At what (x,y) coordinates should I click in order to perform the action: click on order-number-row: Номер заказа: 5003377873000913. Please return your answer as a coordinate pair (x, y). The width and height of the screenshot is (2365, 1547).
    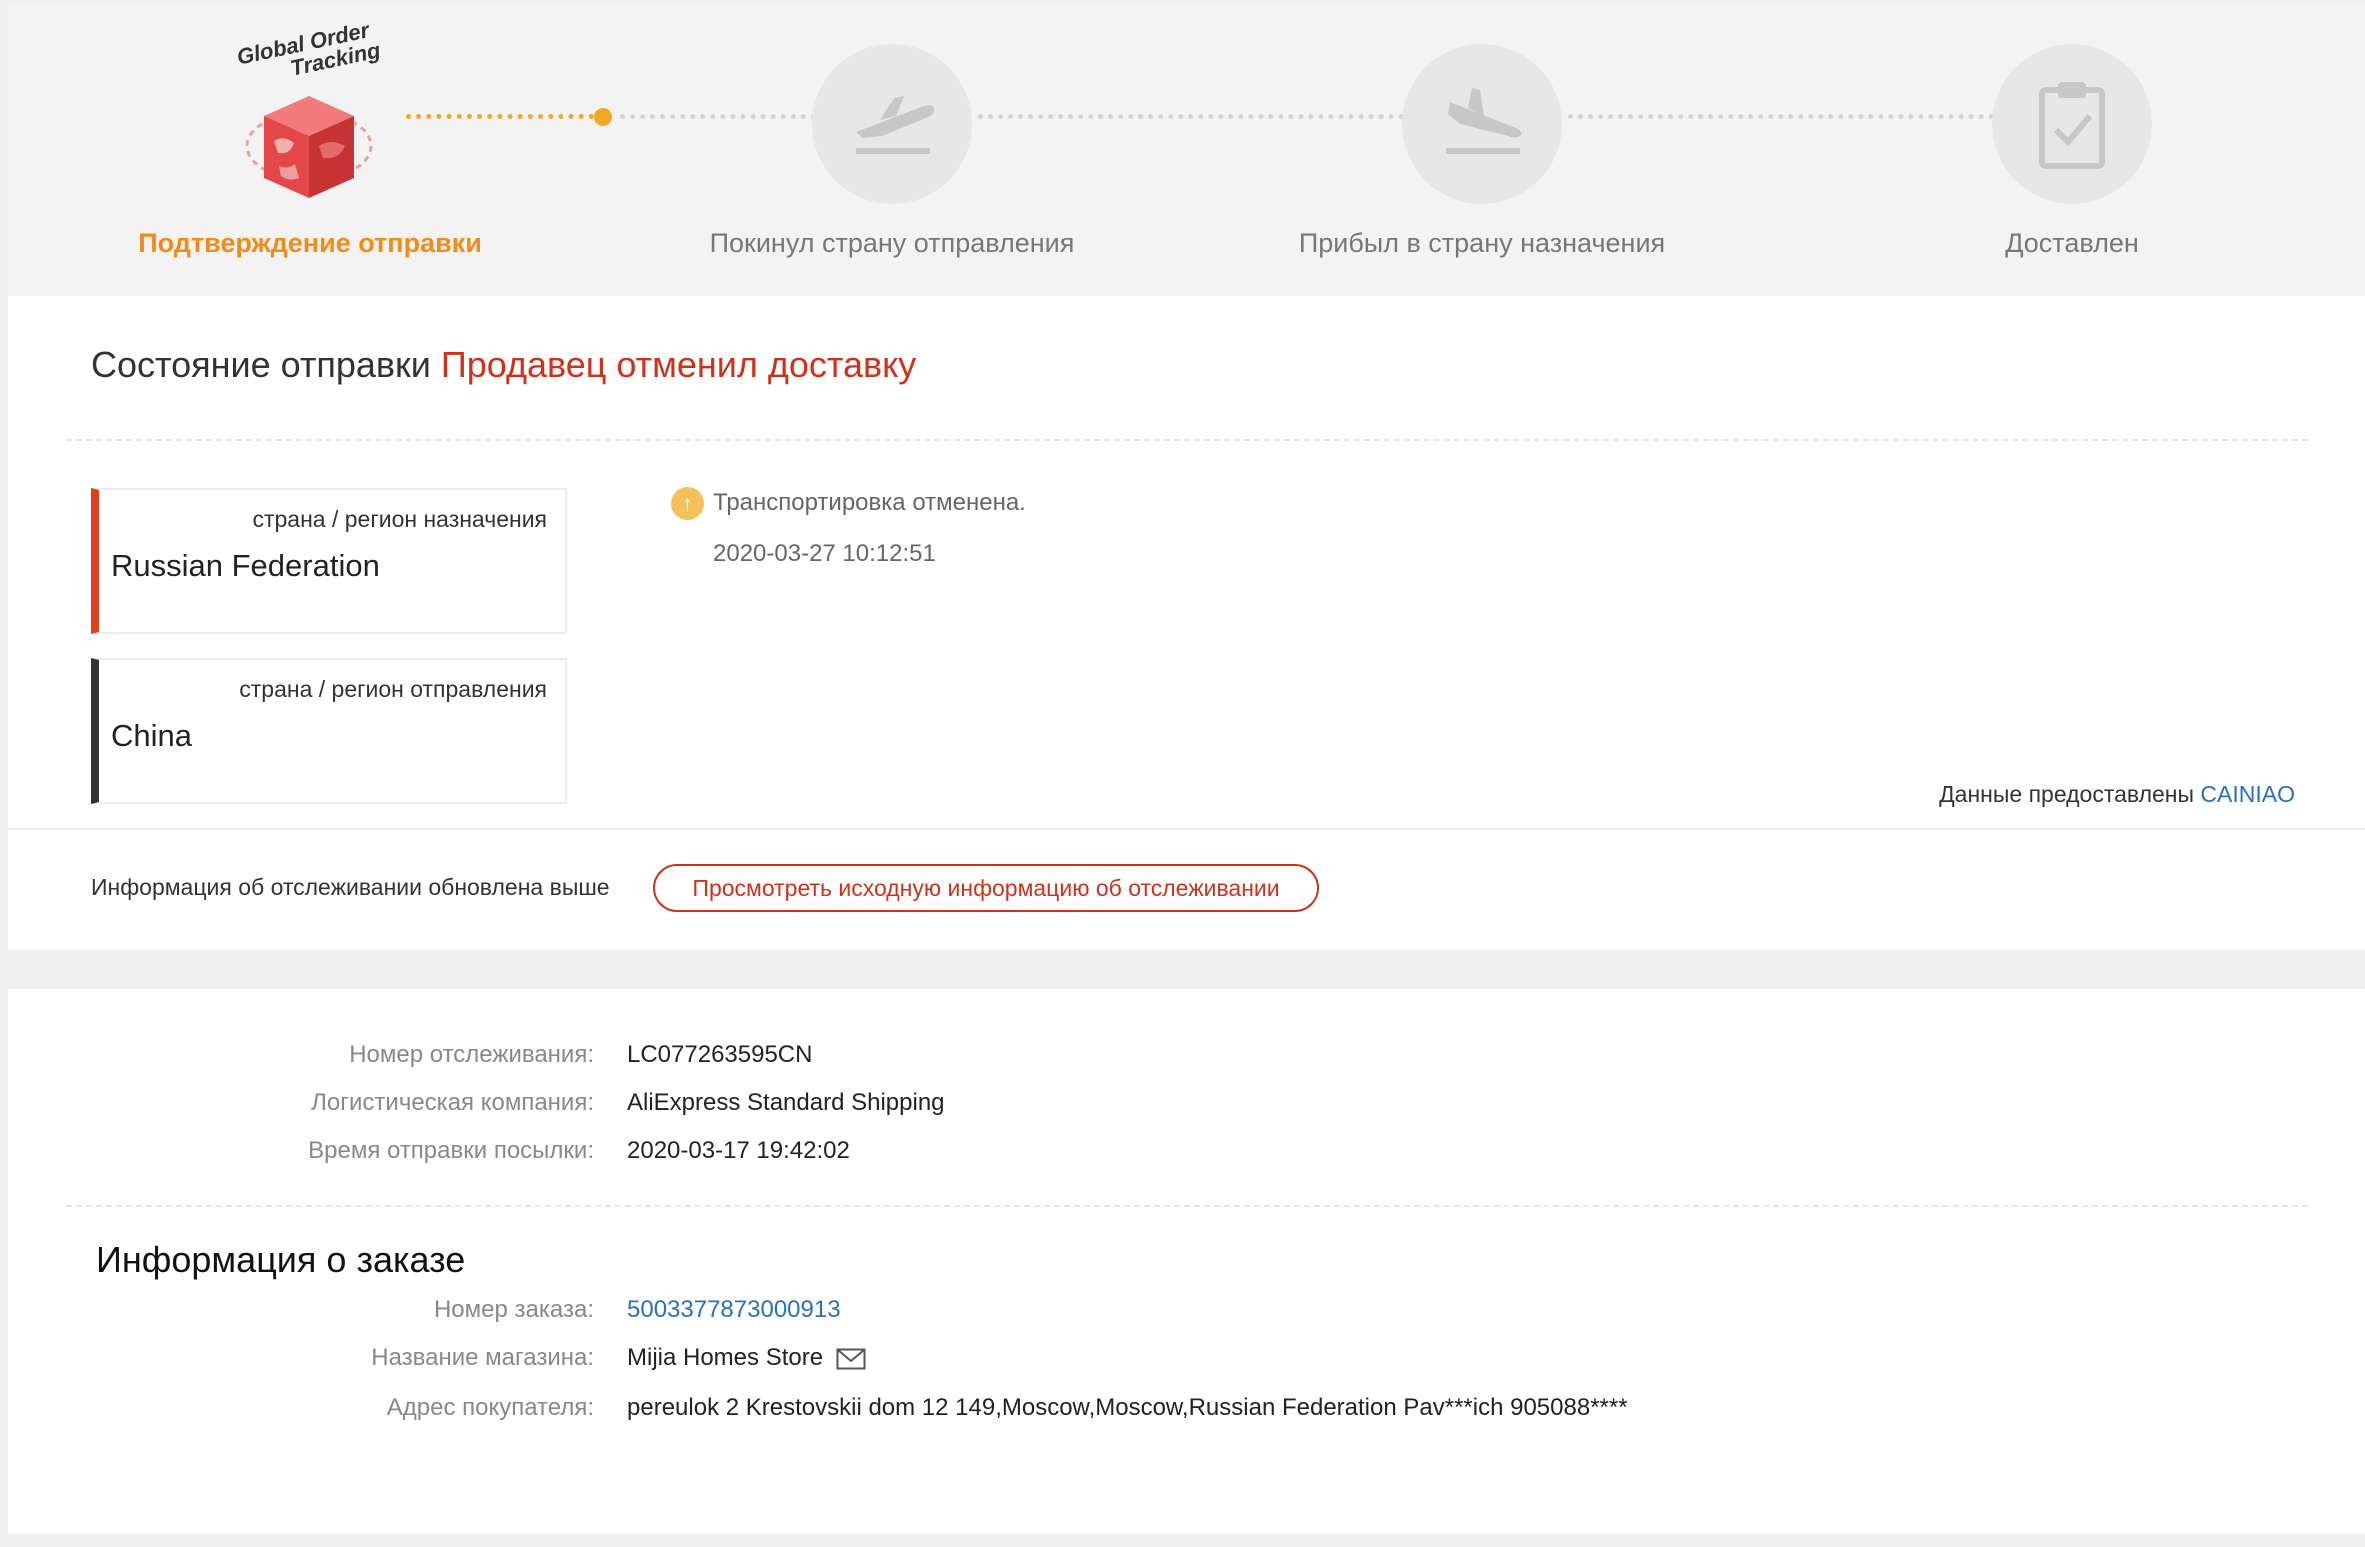
    Looking at the image, I should click on (1186, 1312).